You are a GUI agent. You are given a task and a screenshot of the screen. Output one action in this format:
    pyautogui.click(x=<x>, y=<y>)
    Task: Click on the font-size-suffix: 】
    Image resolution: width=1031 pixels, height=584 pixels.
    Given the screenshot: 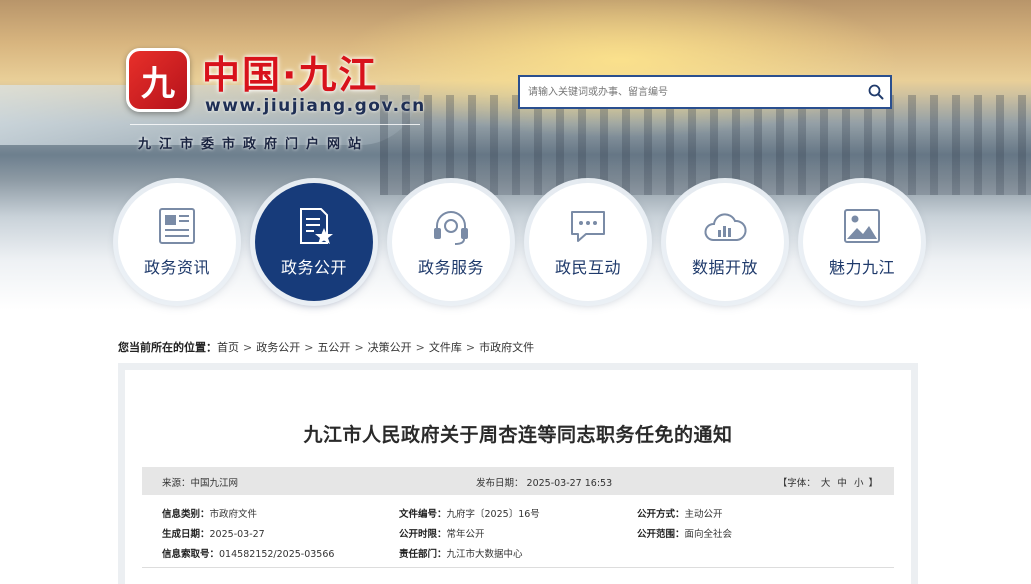 What is the action you would take?
    pyautogui.click(x=873, y=483)
    